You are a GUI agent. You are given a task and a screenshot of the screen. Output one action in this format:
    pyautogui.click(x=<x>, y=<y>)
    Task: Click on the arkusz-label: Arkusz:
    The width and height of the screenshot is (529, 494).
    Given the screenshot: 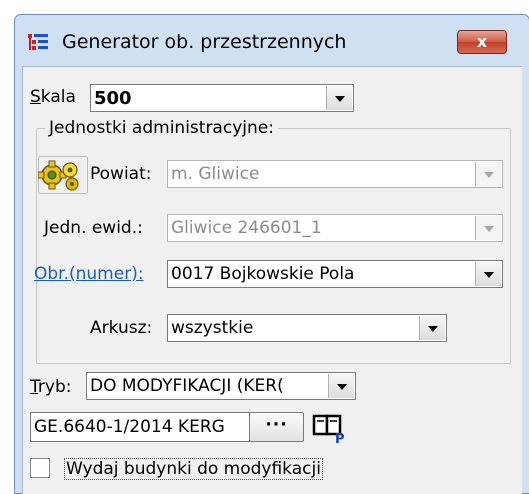 What is the action you would take?
    pyautogui.click(x=121, y=328)
    